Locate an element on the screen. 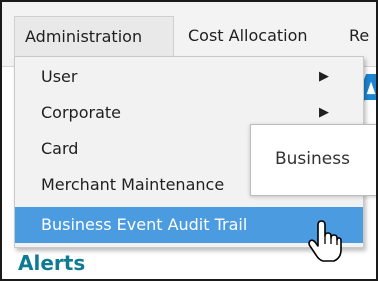 Image resolution: width=378 pixels, height=281 pixels. menu-item-label: User is located at coordinates (59, 76).